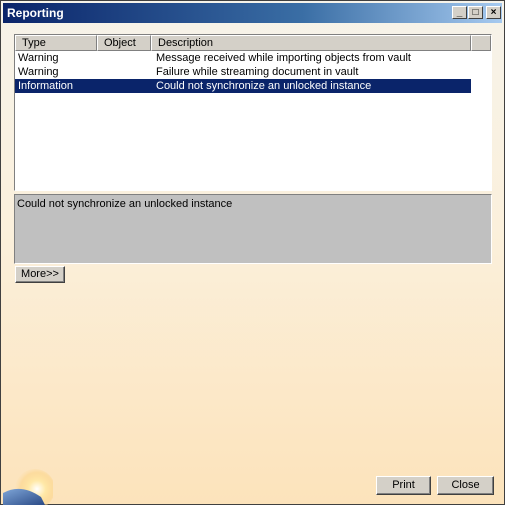  Describe the element at coordinates (481, 43) in the screenshot. I see `column-header-filler` at that location.